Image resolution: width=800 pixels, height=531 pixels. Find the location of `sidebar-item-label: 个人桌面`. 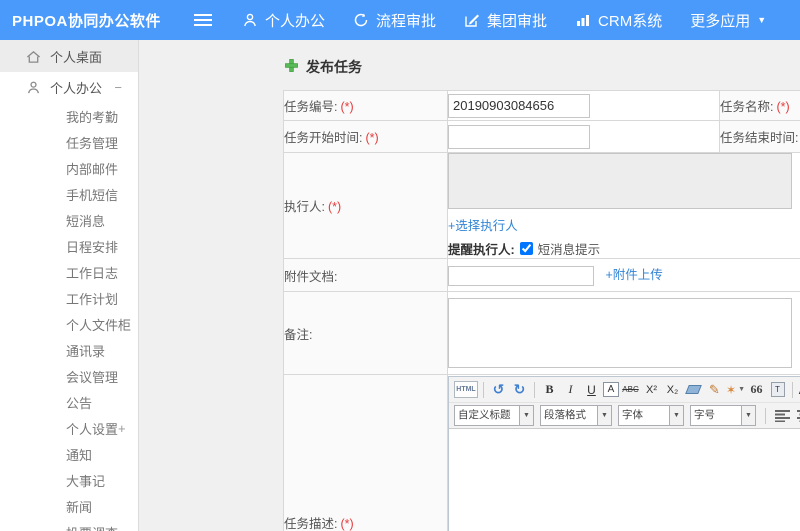

sidebar-item-label: 个人桌面 is located at coordinates (76, 57).